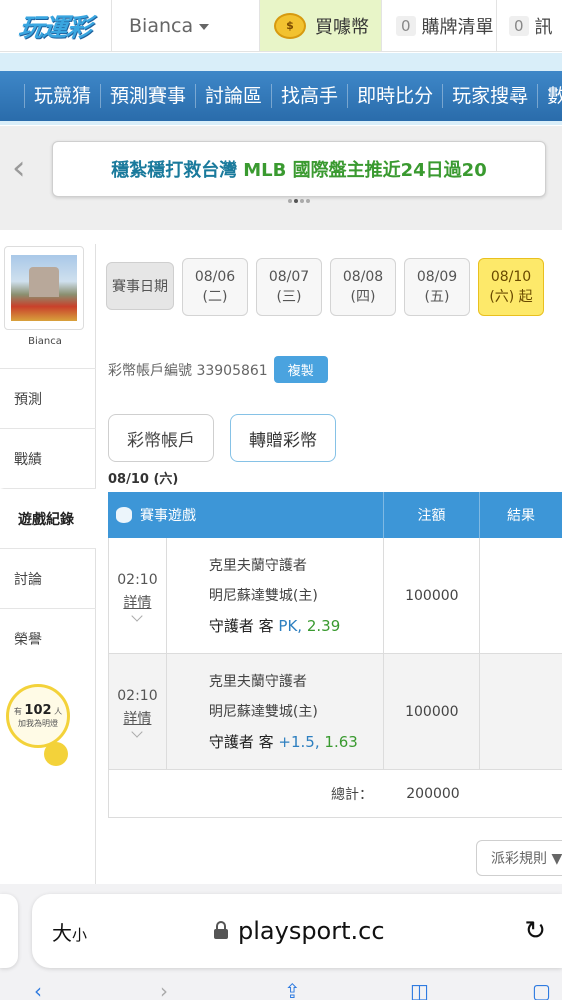 The height and width of the screenshot is (1000, 562). Describe the element at coordinates (297, 931) in the screenshot. I see `address-bar: 大小 playsport.cc ↻` at that location.